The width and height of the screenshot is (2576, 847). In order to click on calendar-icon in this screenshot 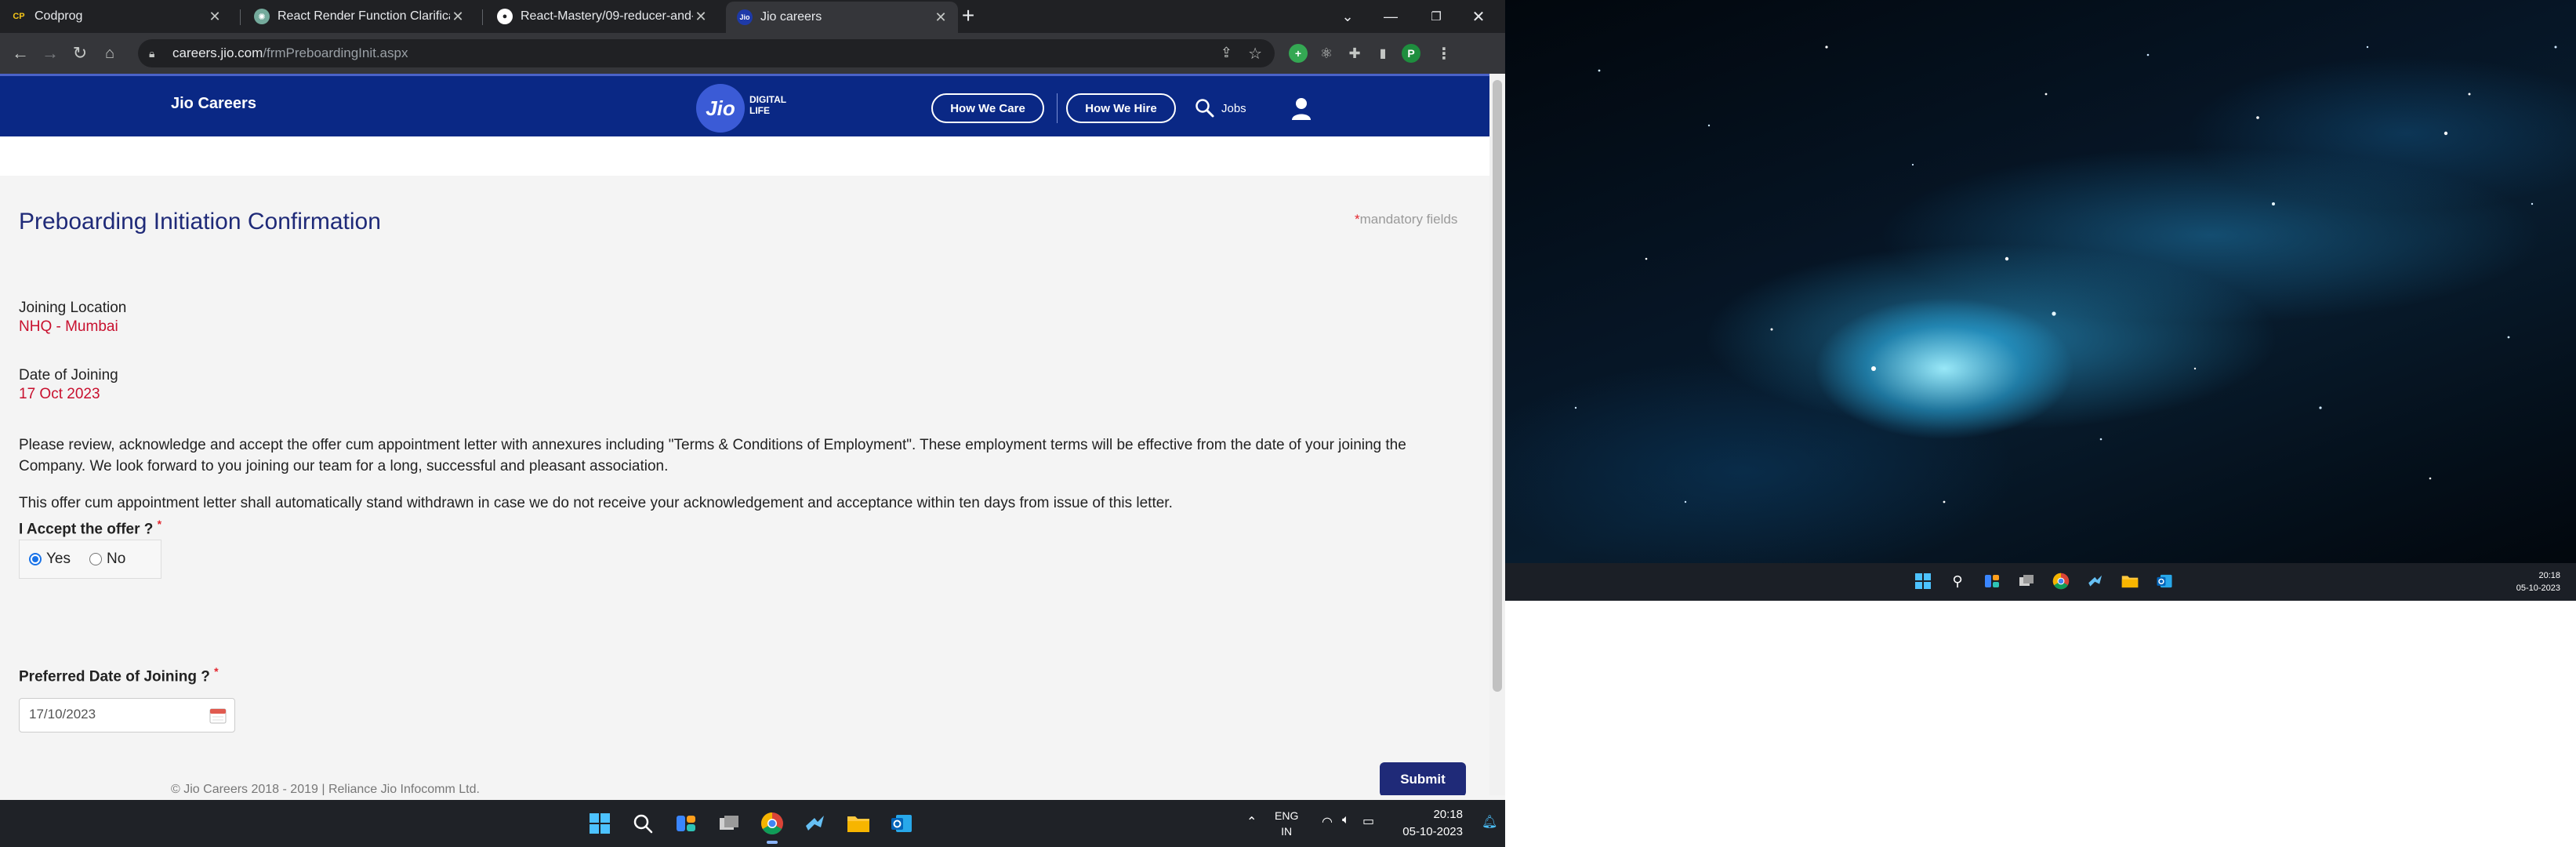, I will do `click(218, 715)`.